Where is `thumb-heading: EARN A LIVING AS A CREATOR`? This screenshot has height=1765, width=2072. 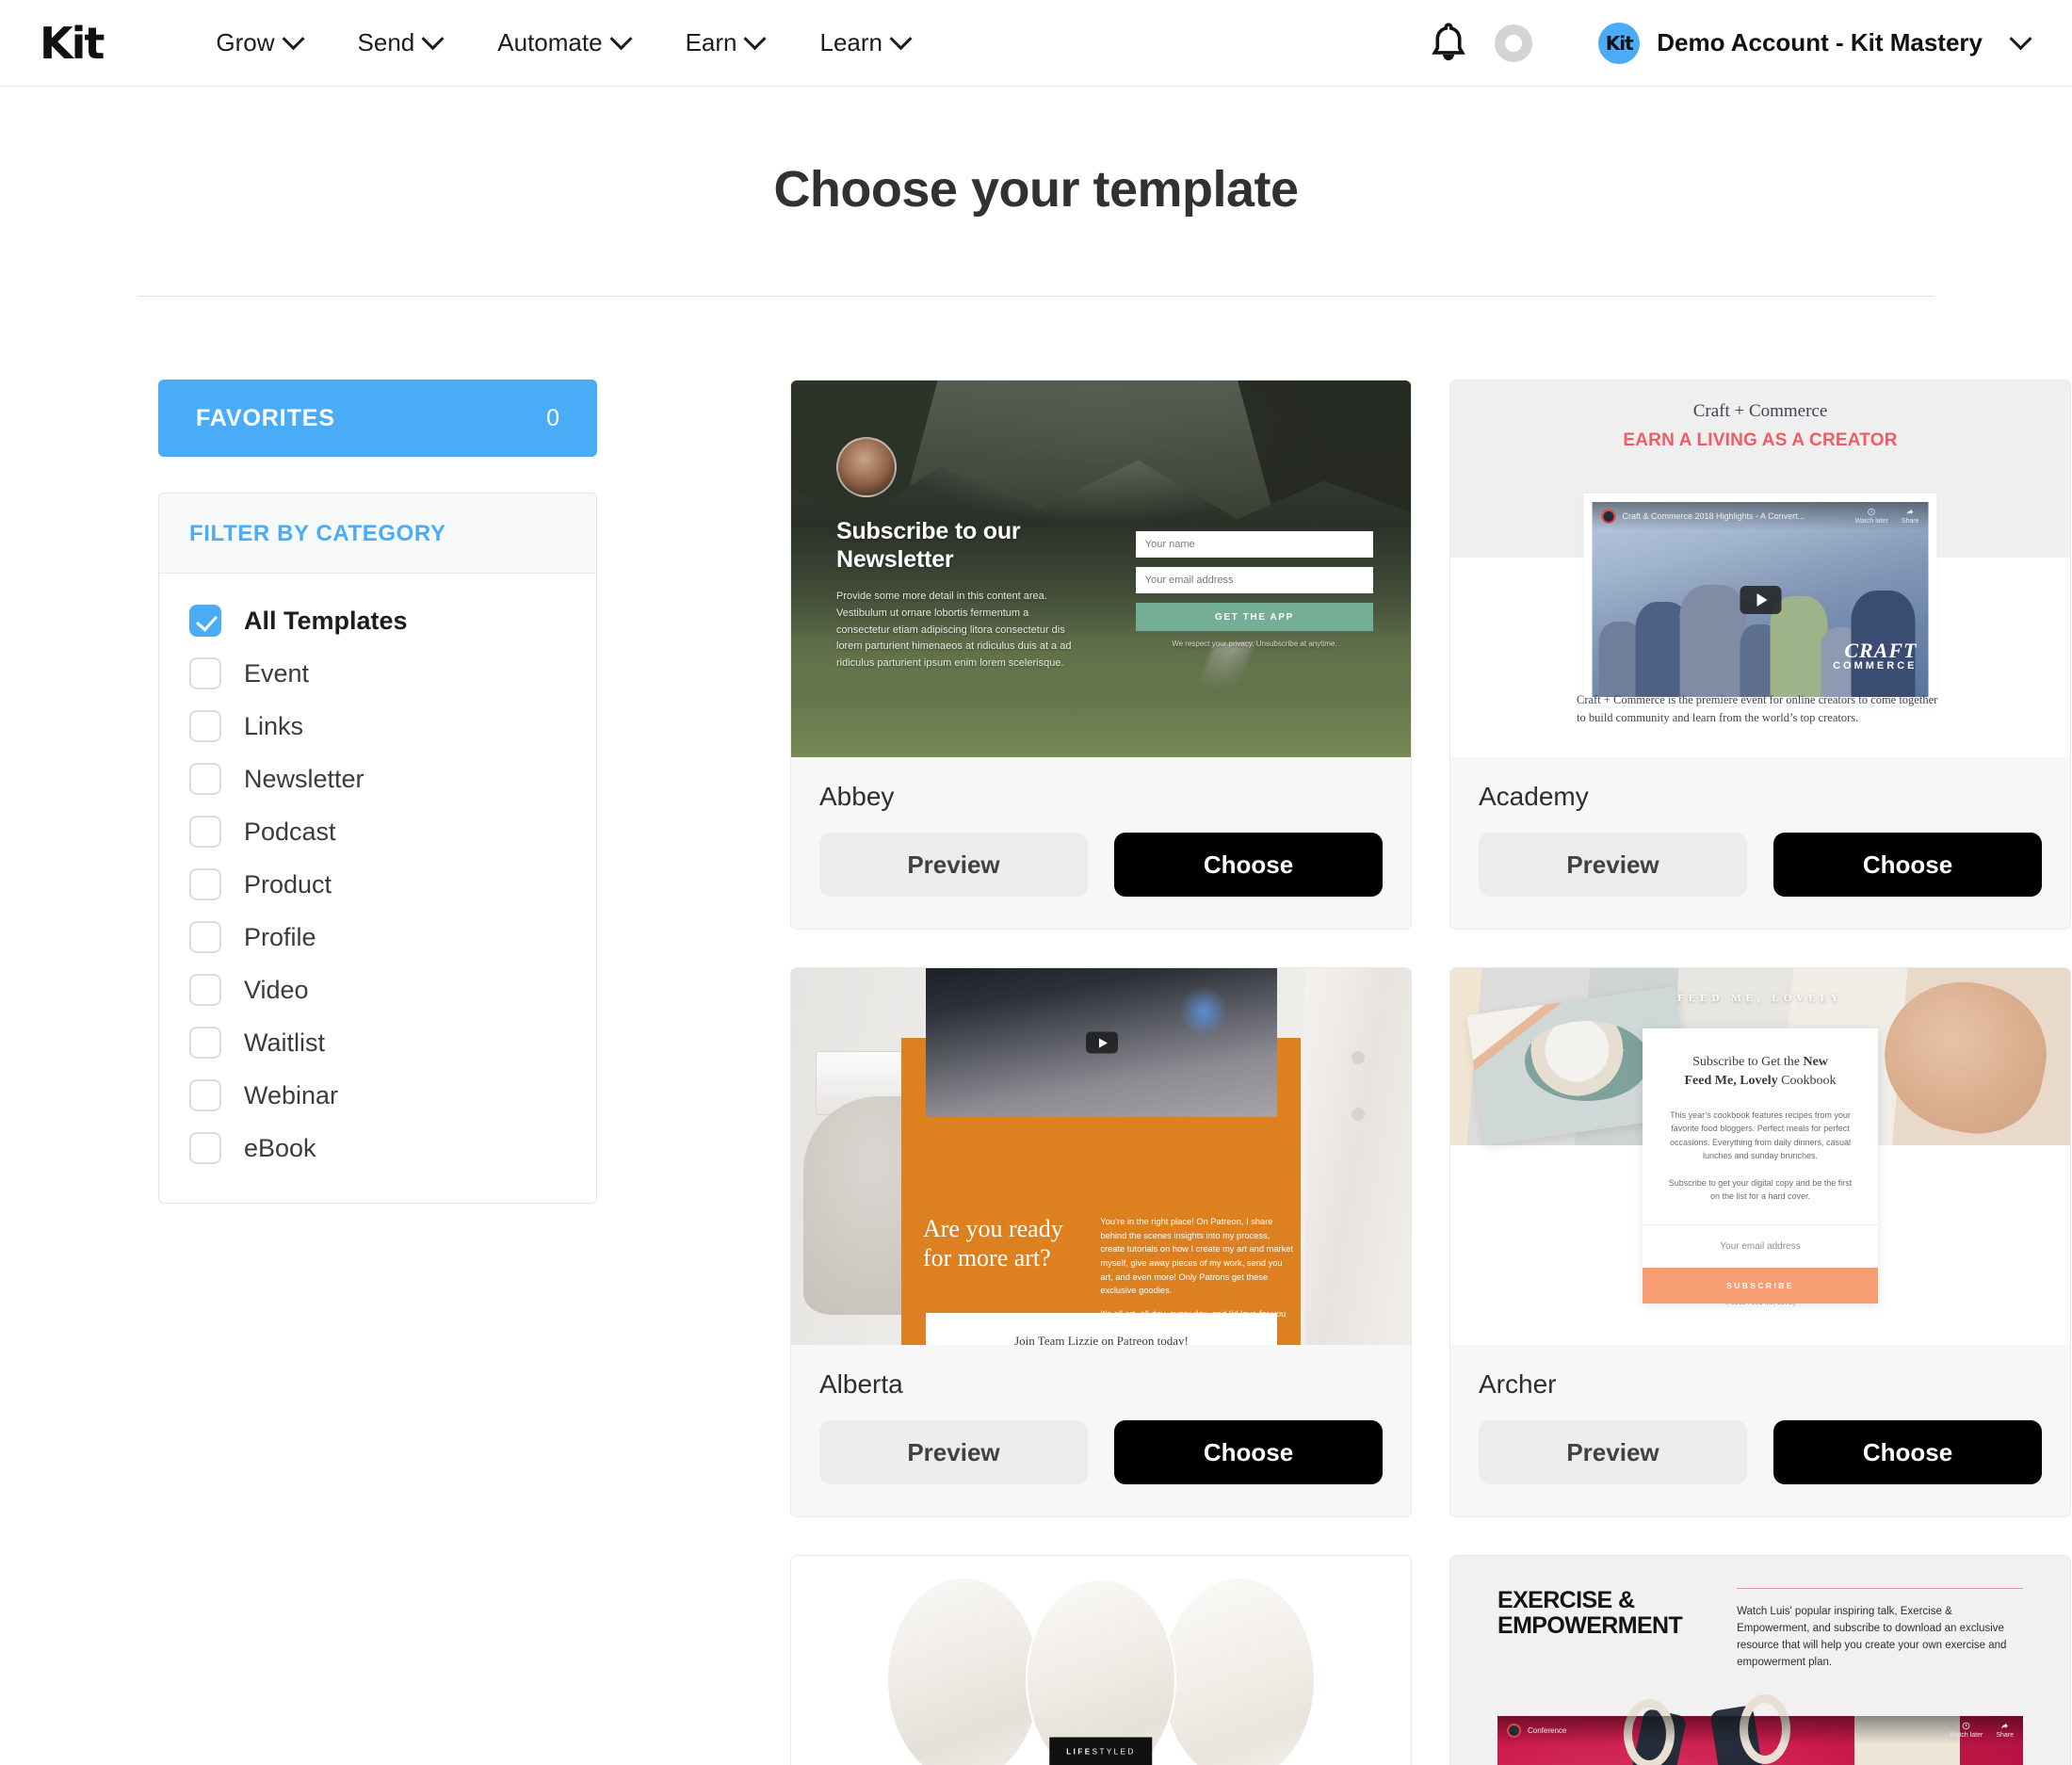 thumb-heading: EARN A LIVING AS A CREATOR is located at coordinates (1760, 440).